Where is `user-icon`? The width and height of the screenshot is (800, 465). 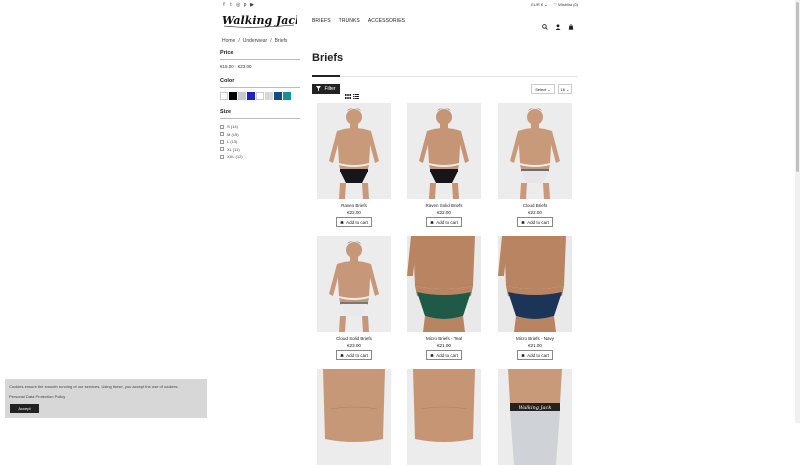
user-icon is located at coordinates (558, 26).